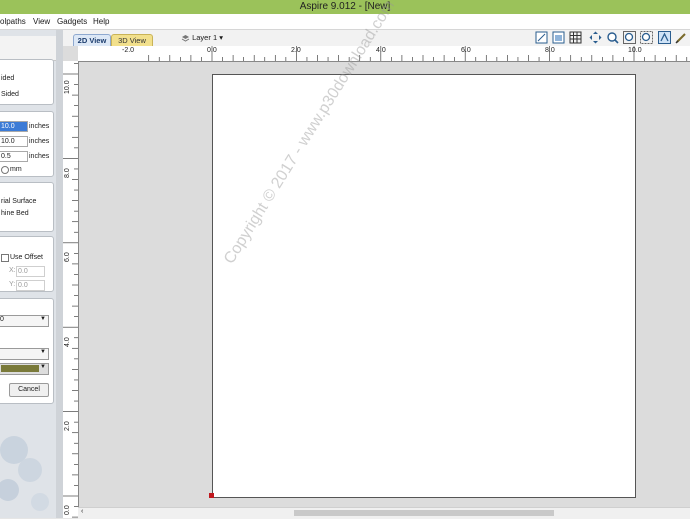  What do you see at coordinates (212, 50) in the screenshot?
I see `h-ruler-label: 0.0` at bounding box center [212, 50].